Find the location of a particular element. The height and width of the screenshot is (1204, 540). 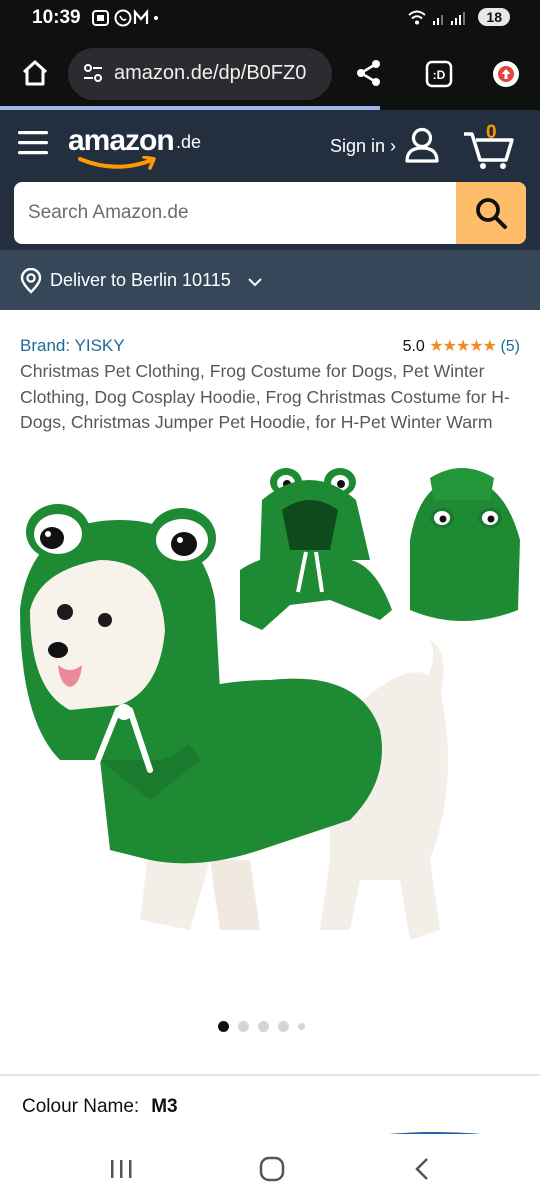

tabs-icon: :D is located at coordinates (439, 74).